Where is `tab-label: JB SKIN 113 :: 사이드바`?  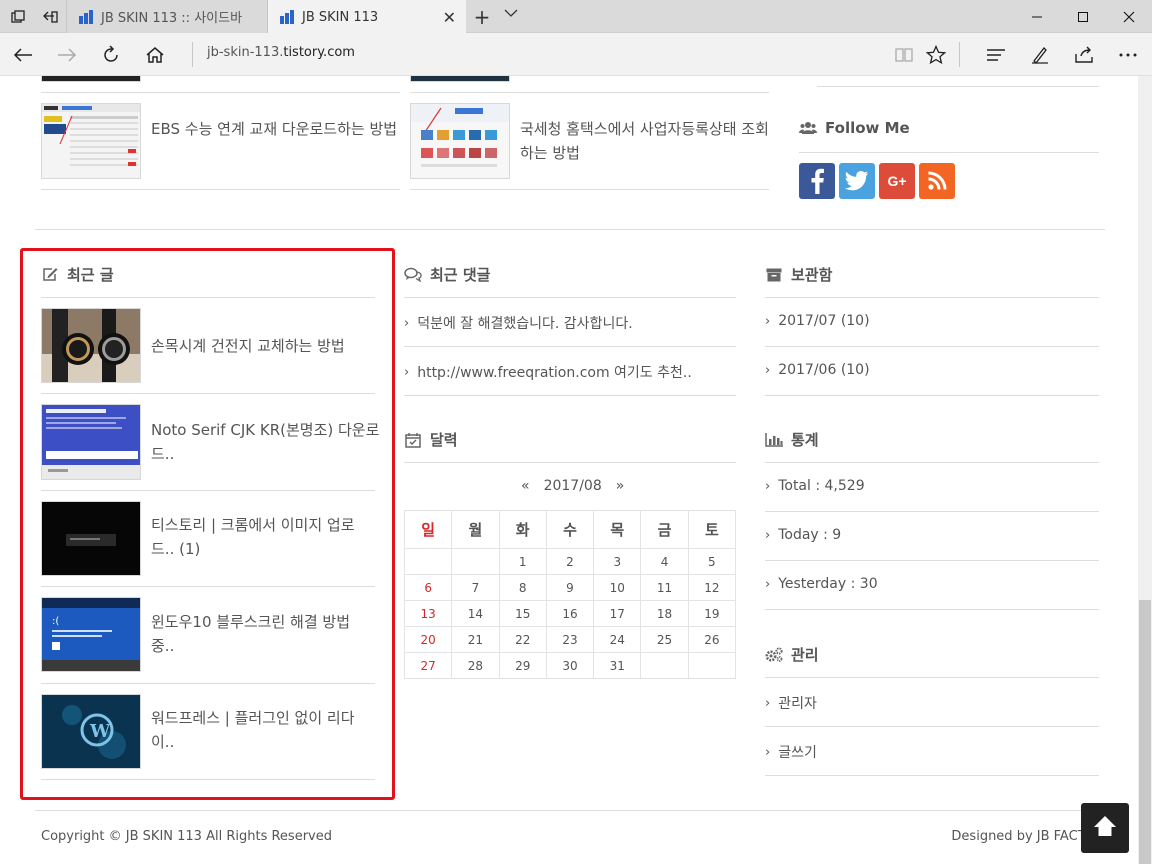
tab-label: JB SKIN 113 :: 사이드바 is located at coordinates (172, 18).